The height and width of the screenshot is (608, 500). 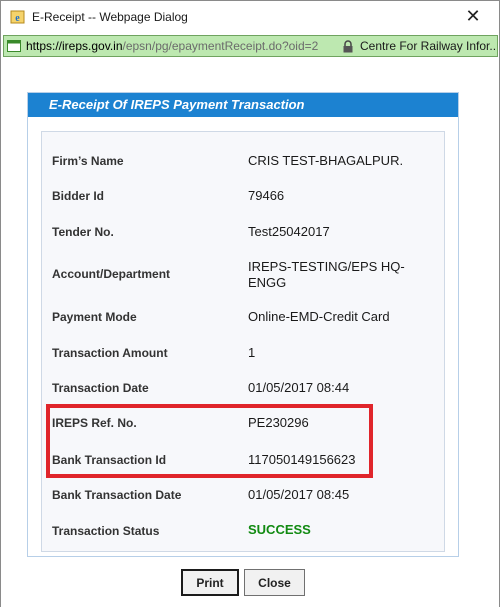 What do you see at coordinates (117, 495) in the screenshot?
I see `bank-transaction-date-label: Bank Transaction Date` at bounding box center [117, 495].